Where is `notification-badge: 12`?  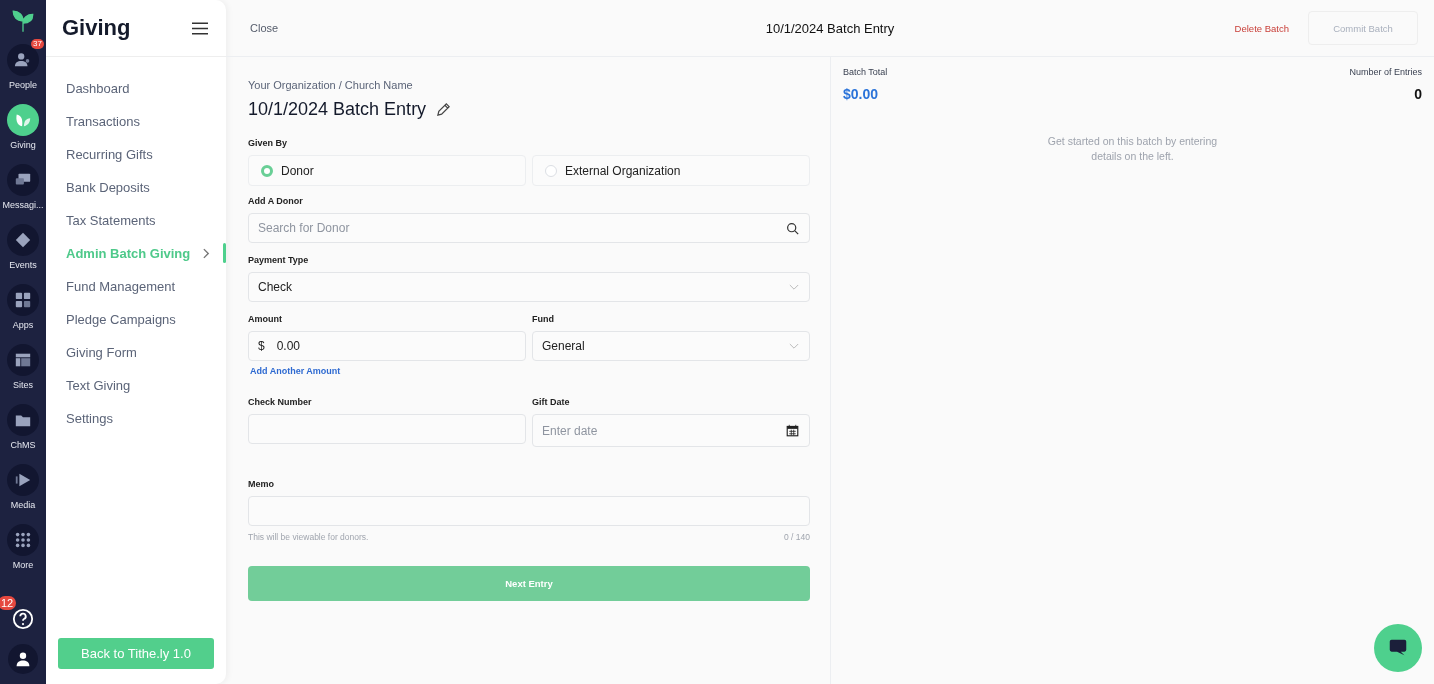 notification-badge: 12 is located at coordinates (8, 603).